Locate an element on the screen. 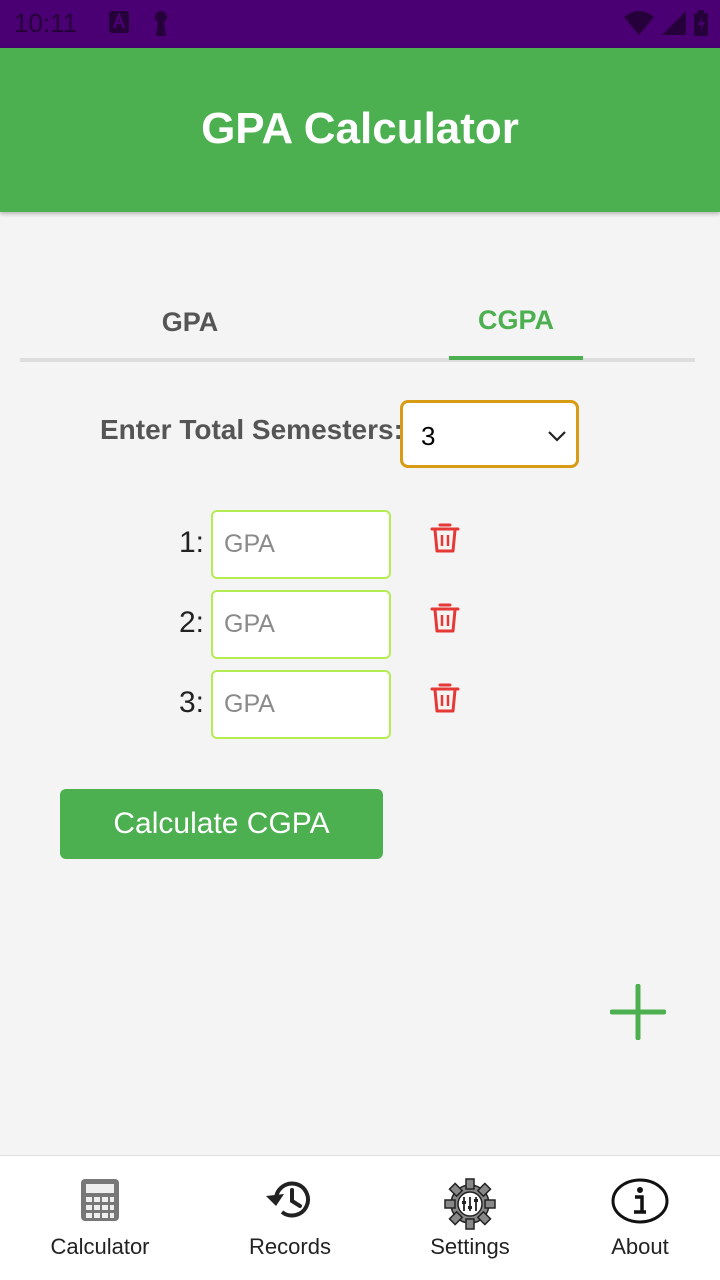  notification-keyhole-icon is located at coordinates (161, 23).